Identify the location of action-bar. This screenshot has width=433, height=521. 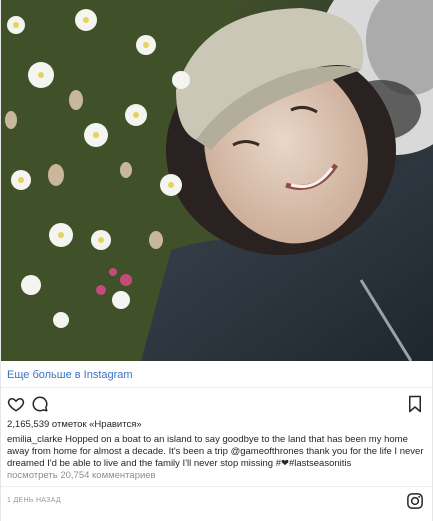
(216, 405).